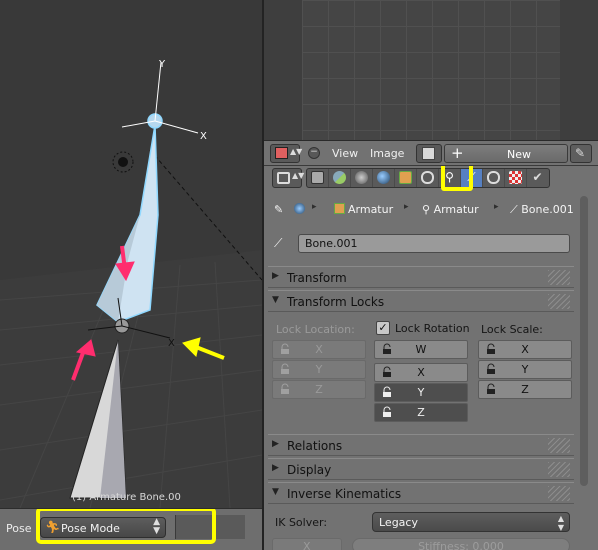 This screenshot has height=550, width=598. I want to click on panel-transform-header: ▶ Transform, so click(421, 277).